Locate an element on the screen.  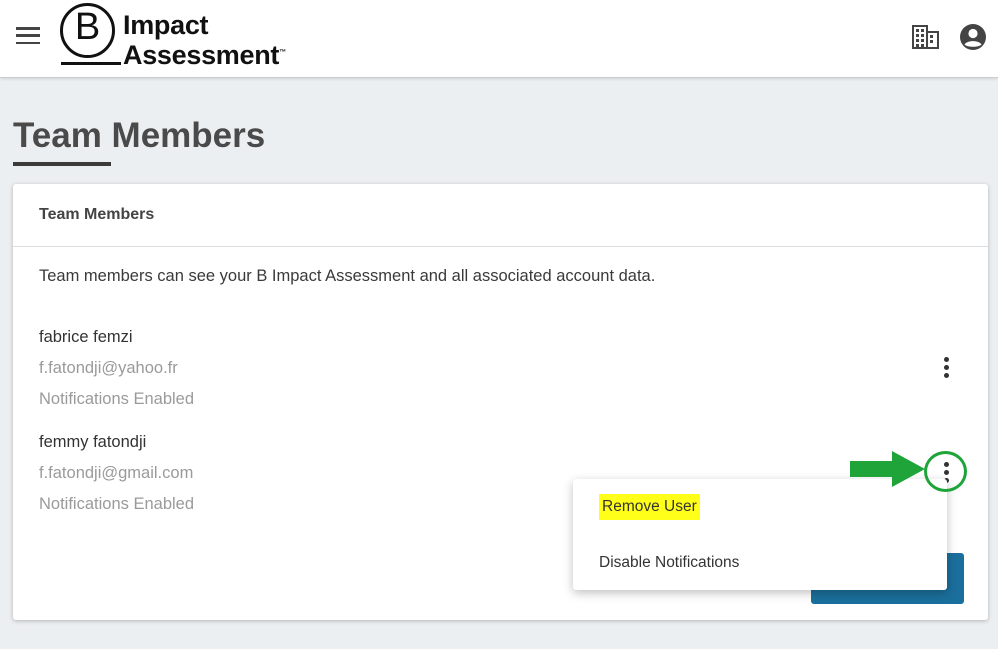
b-impact-assessment-logo: B Impact Assessment™ is located at coordinates (185, 36).